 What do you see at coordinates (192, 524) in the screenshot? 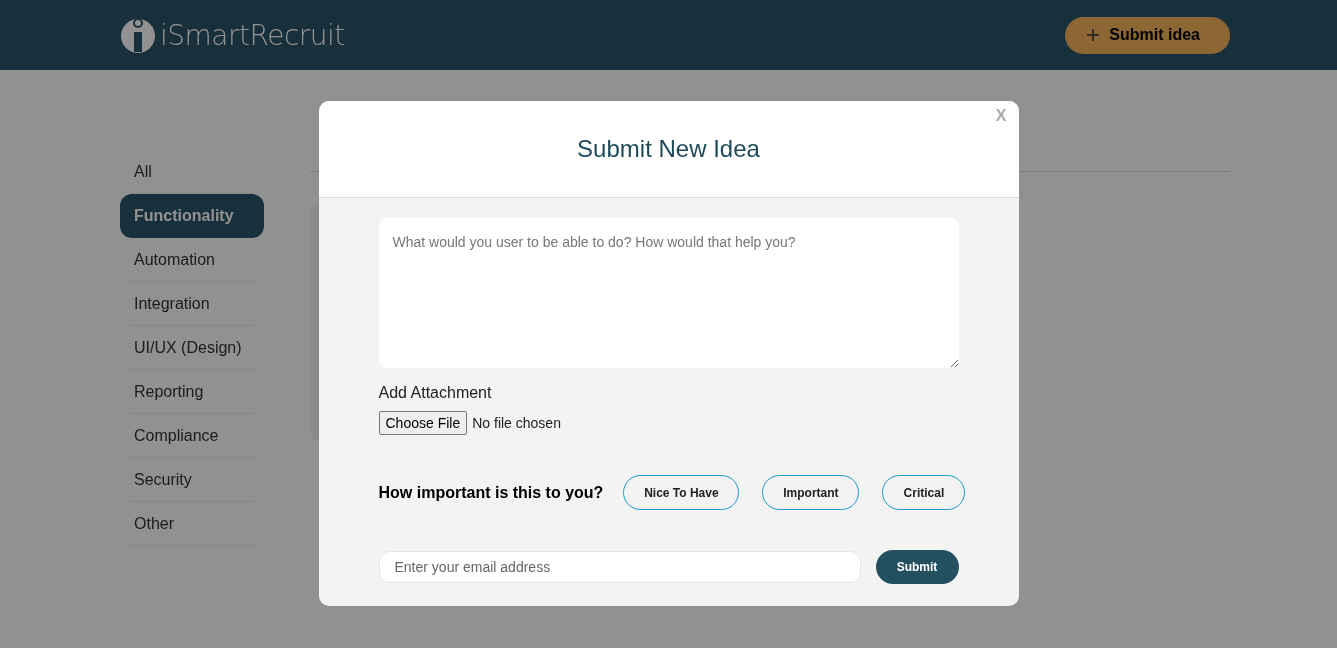
I see `category-item: Other` at bounding box center [192, 524].